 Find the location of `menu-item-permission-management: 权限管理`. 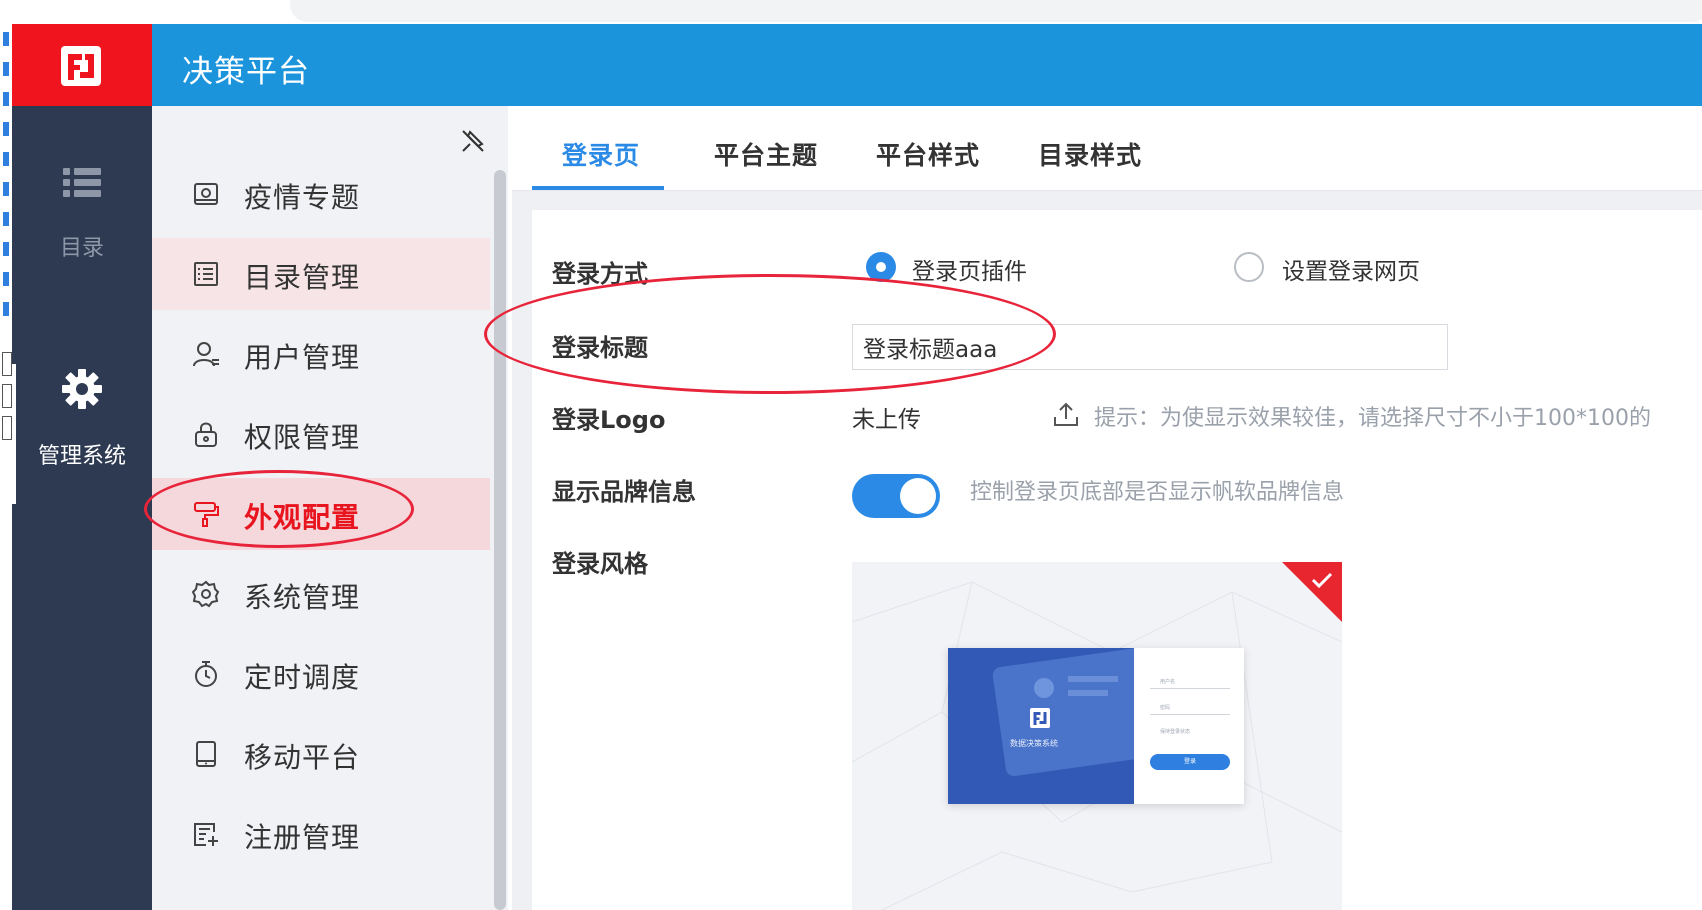

menu-item-permission-management: 权限管理 is located at coordinates (321, 434).